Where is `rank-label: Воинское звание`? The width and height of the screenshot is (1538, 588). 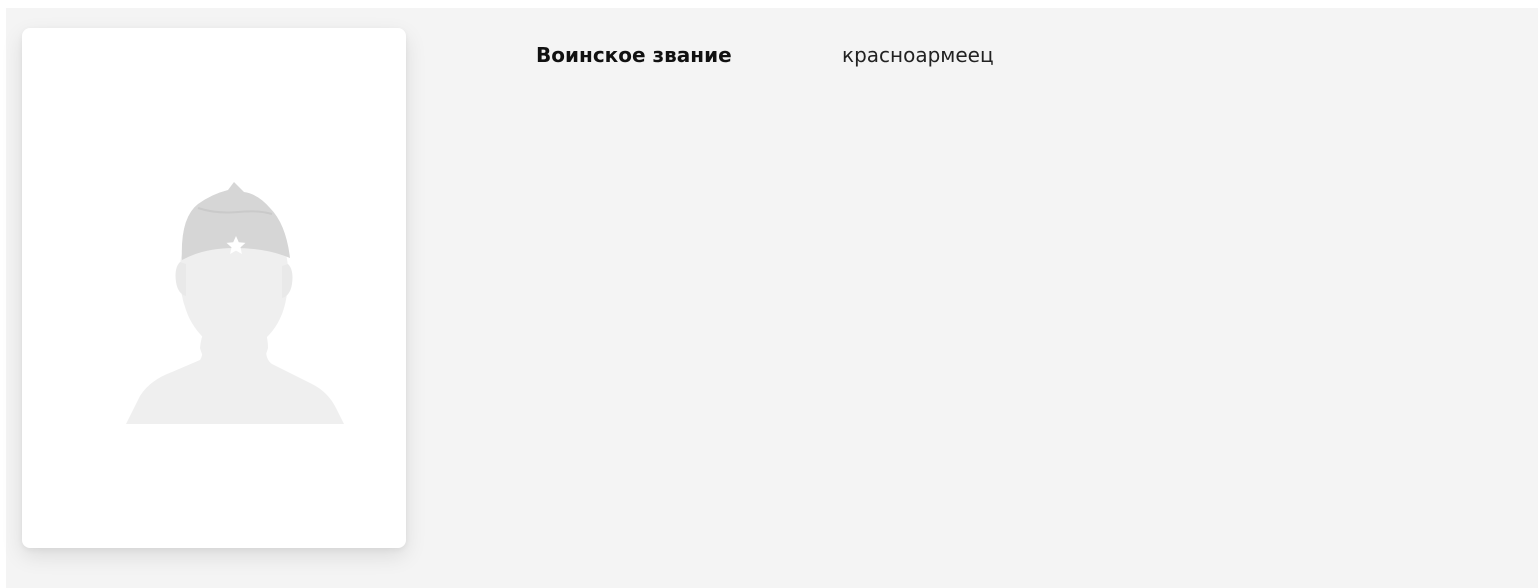 rank-label: Воинское звание is located at coordinates (634, 55).